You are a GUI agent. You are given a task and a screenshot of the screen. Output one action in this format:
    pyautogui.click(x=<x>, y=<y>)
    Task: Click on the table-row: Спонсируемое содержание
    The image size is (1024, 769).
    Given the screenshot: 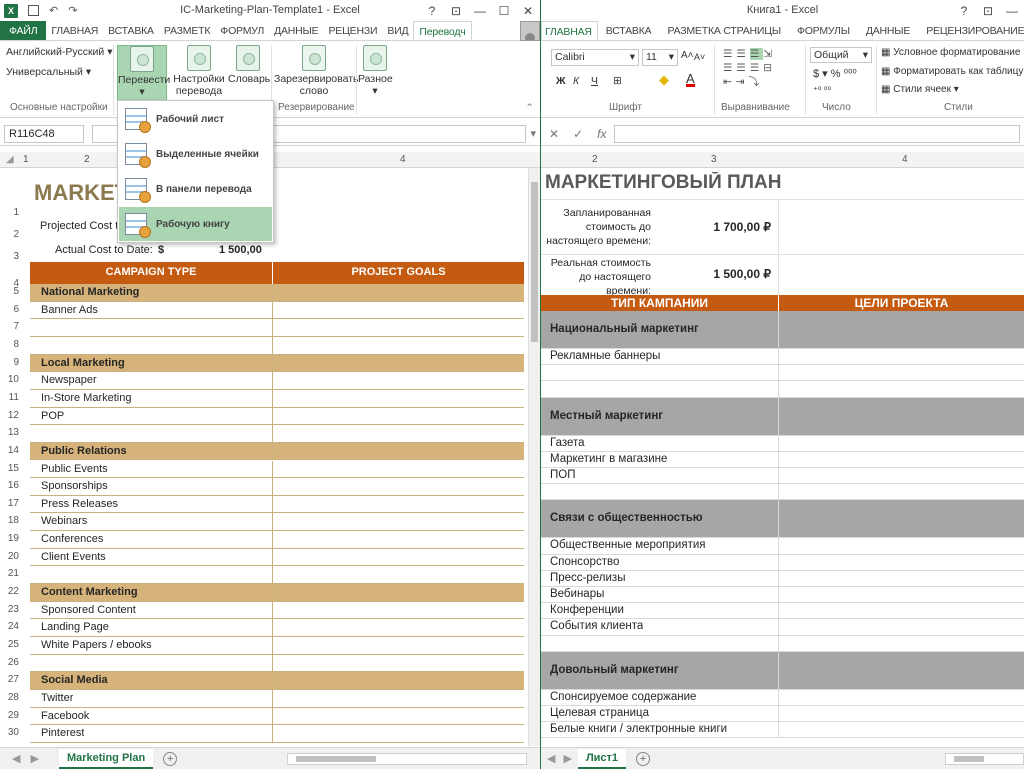 What is the action you would take?
    pyautogui.click(x=782, y=697)
    